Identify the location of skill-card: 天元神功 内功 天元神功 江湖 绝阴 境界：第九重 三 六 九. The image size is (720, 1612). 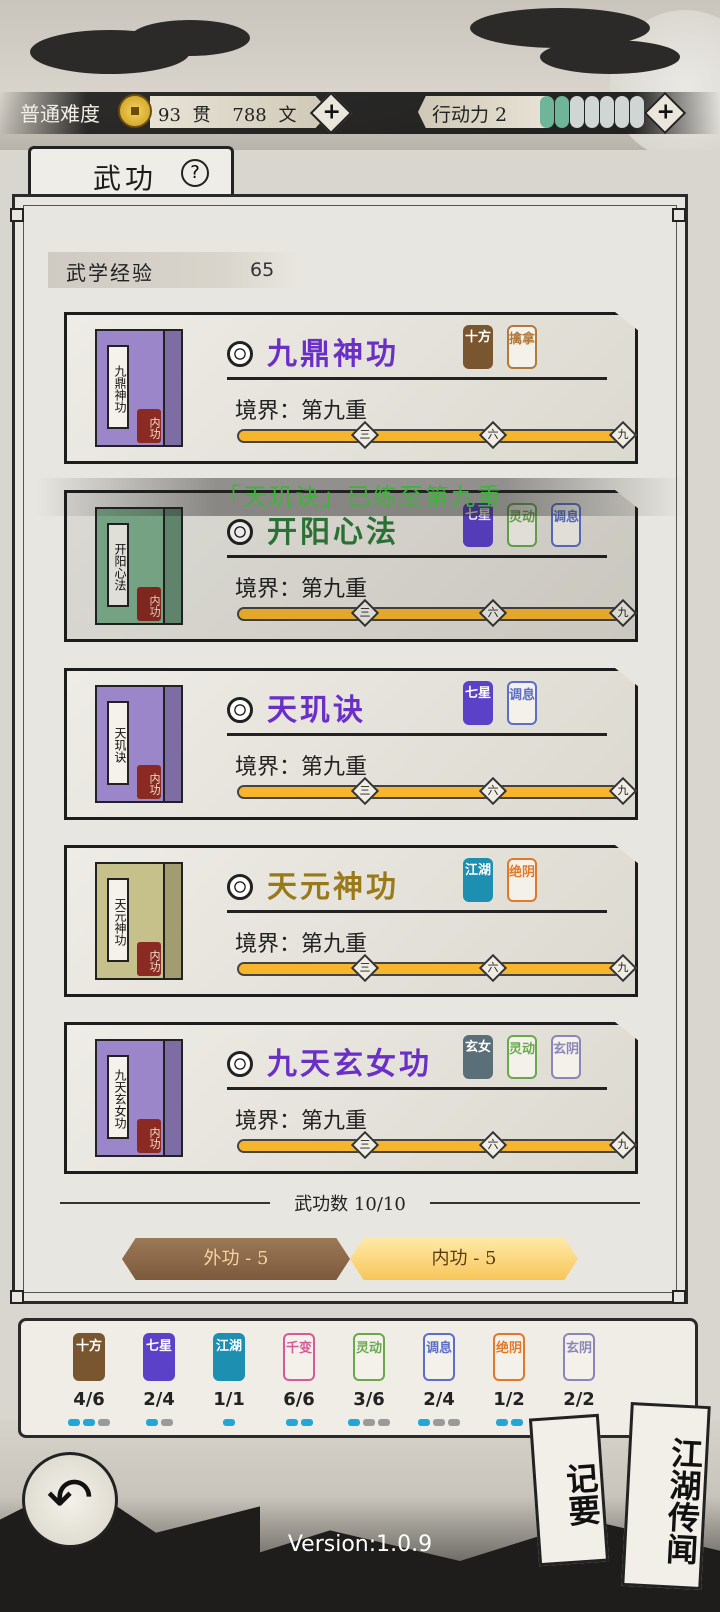
(351, 921).